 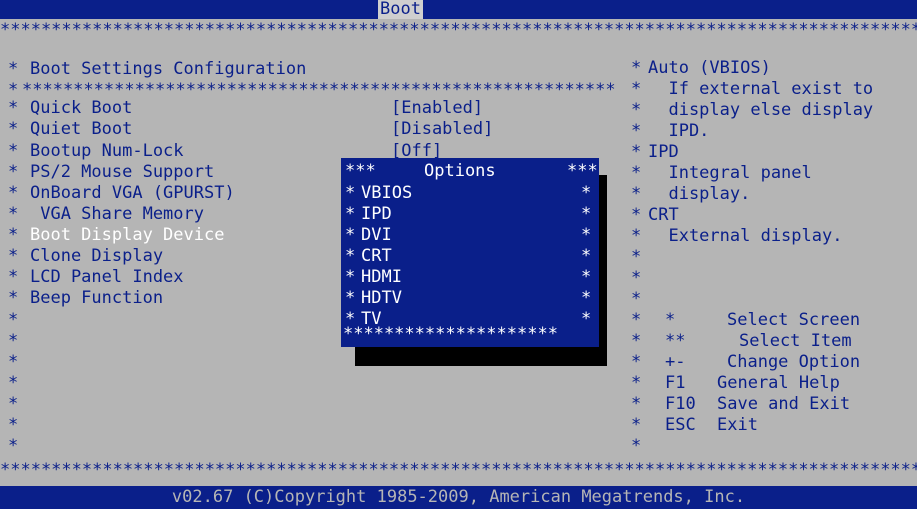 I want to click on popup-option-hdtv: HDTV, so click(x=381, y=298).